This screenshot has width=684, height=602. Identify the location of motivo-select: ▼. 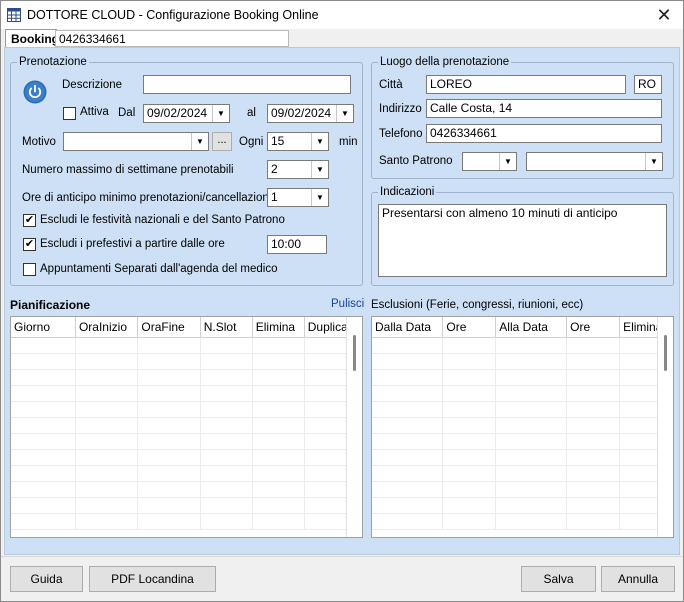
(136, 141).